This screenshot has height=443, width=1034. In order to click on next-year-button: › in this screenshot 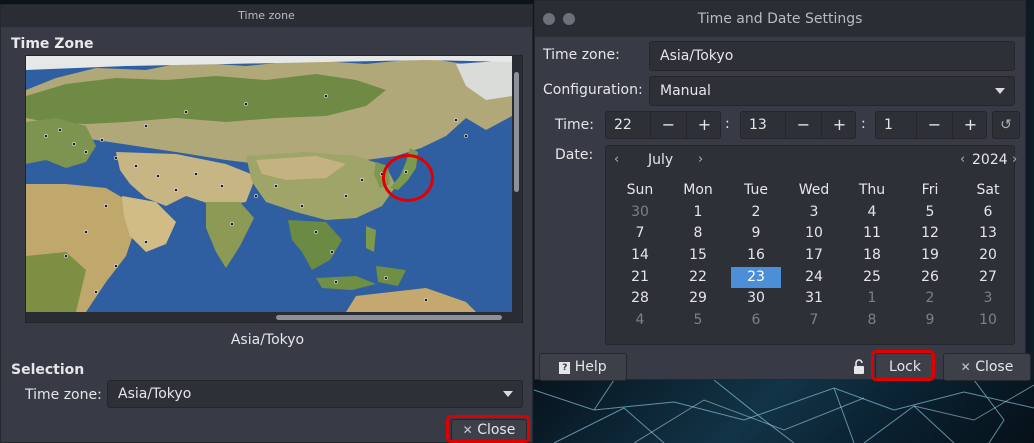, I will do `click(1014, 159)`.